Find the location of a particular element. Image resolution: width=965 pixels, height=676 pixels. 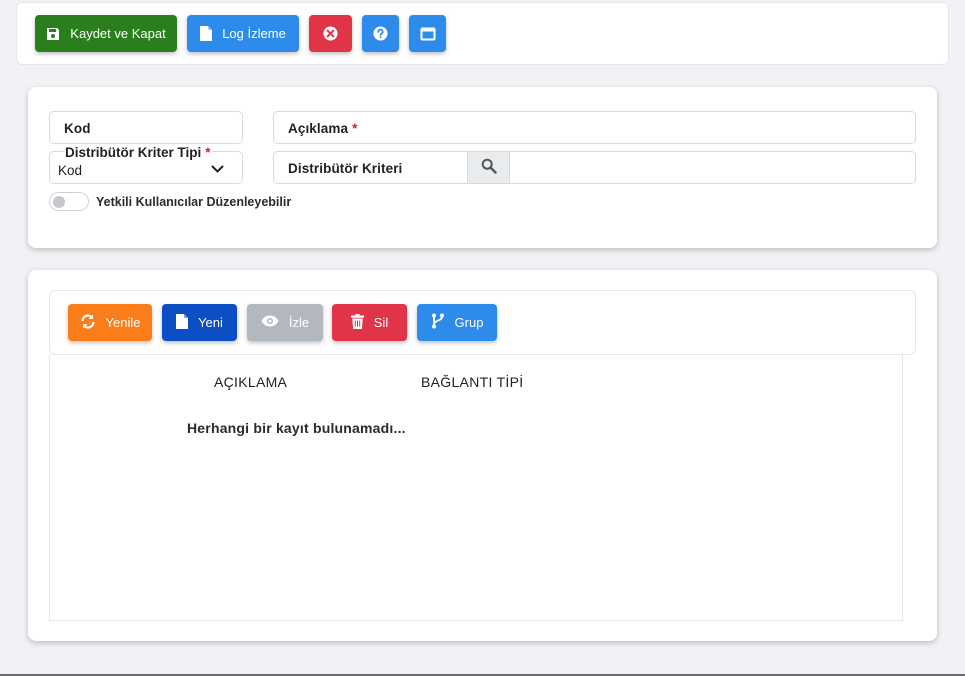

save-close-button: Kaydet ve Kapat is located at coordinates (106, 33).